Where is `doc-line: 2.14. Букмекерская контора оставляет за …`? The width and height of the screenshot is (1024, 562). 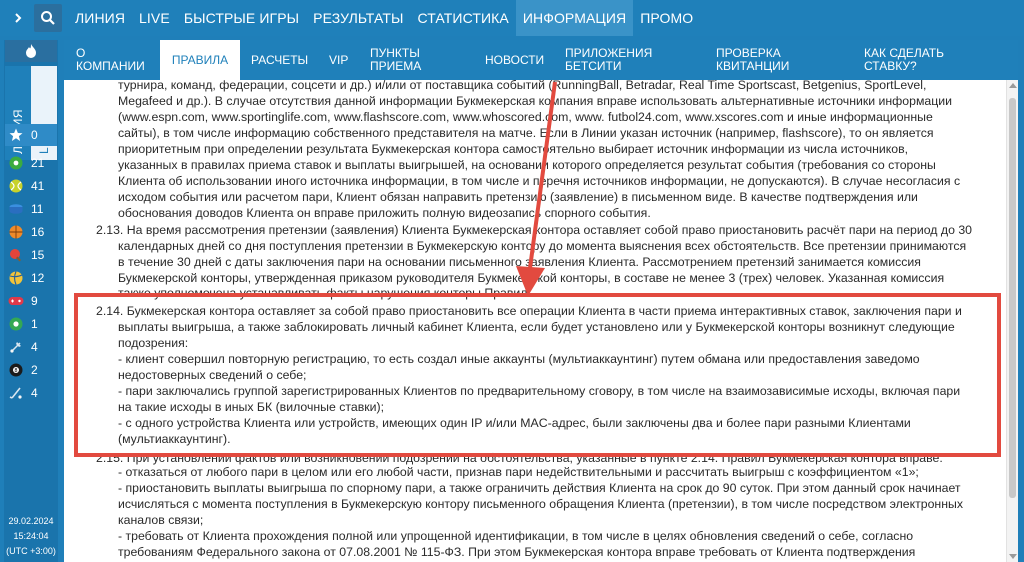 doc-line: 2.14. Букмекерская контора оставляет за … is located at coordinates (529, 311).